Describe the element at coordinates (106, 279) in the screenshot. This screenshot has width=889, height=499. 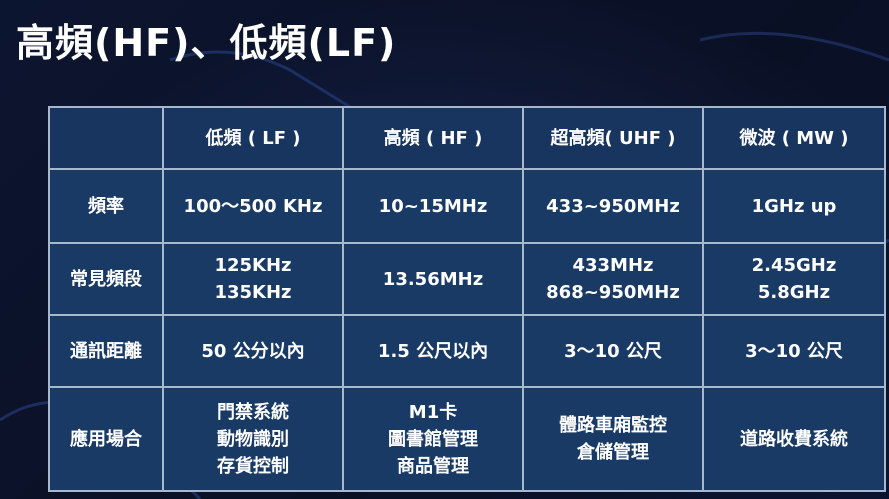
I see `row-label-common-band: 常見頻段` at that location.